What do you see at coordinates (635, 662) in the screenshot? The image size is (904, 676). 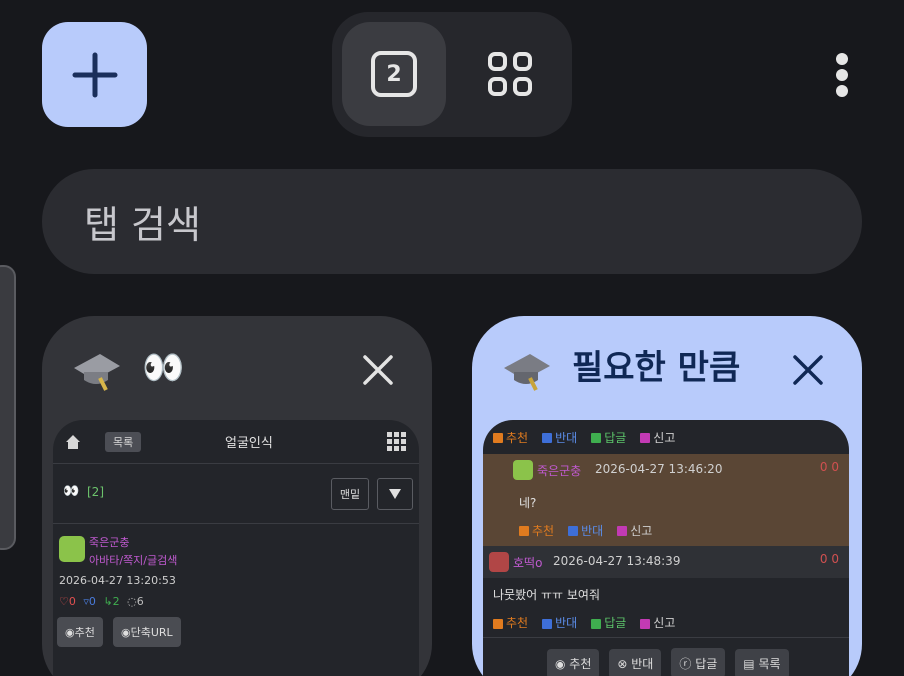 I see `thumb-oppose-button: ⊗ 반대` at bounding box center [635, 662].